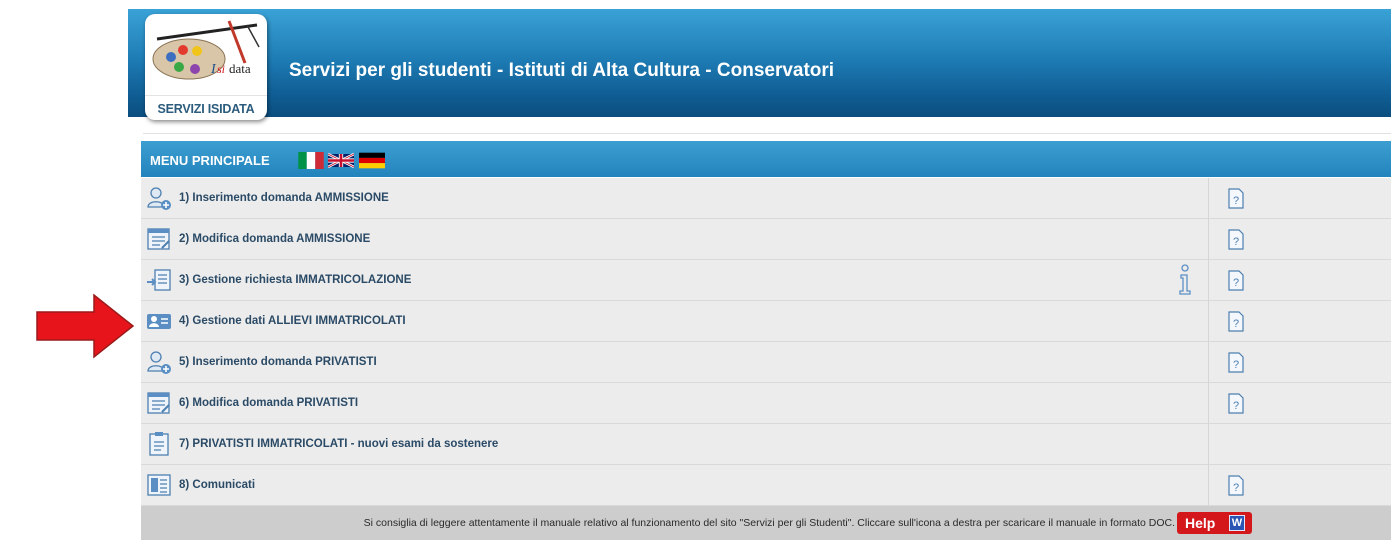 This screenshot has width=1391, height=540. What do you see at coordinates (766, 403) in the screenshot?
I see `menu-item-modifica-privatisti: 6) Modifica domanda PRIVATISTI ?` at bounding box center [766, 403].